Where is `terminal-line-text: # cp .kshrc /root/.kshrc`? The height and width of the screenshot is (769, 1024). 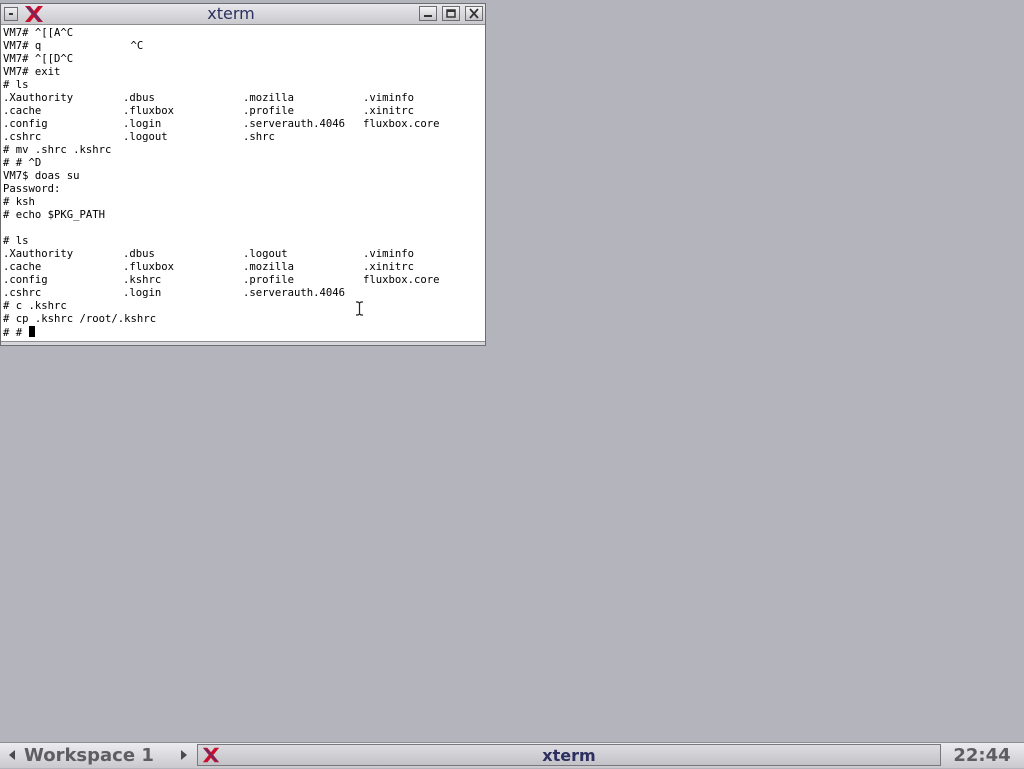
terminal-line-text: # cp .kshrc /root/.kshrc is located at coordinates (80, 319).